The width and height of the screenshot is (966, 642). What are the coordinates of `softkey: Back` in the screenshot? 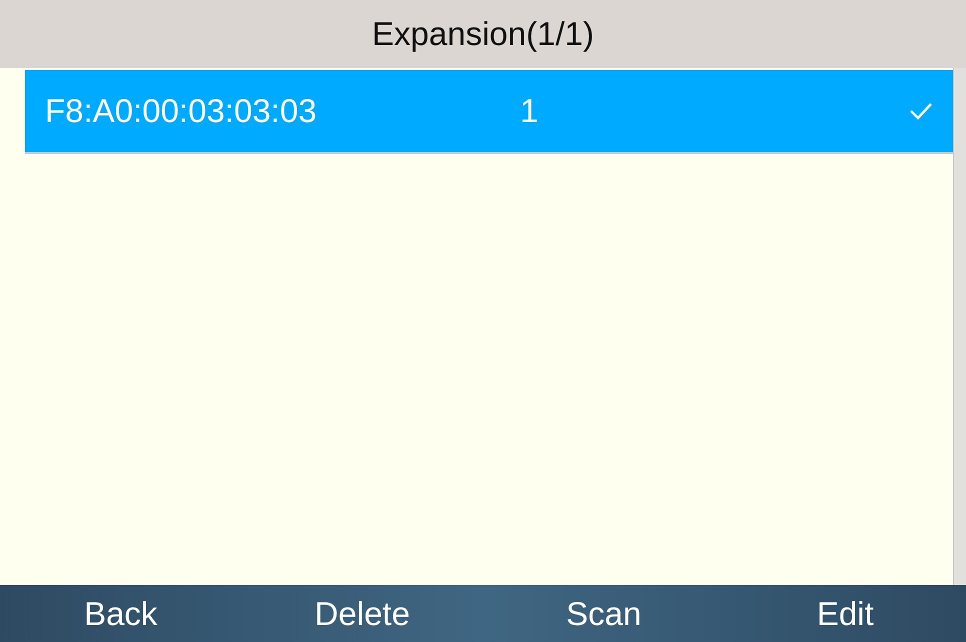 It's located at (121, 613).